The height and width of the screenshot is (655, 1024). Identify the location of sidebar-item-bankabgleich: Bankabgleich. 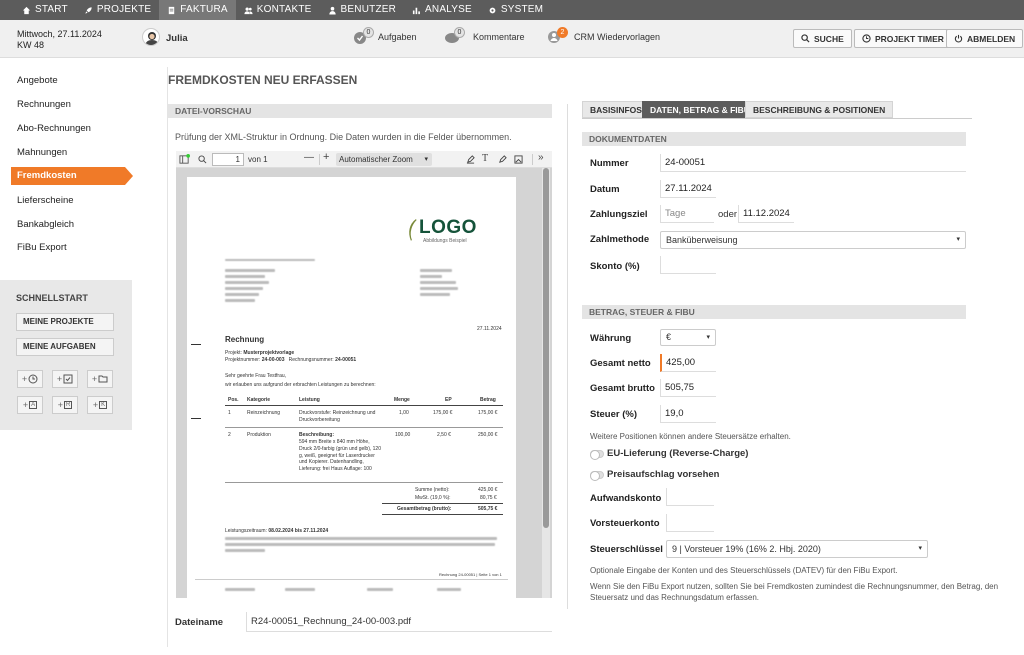
(45, 224).